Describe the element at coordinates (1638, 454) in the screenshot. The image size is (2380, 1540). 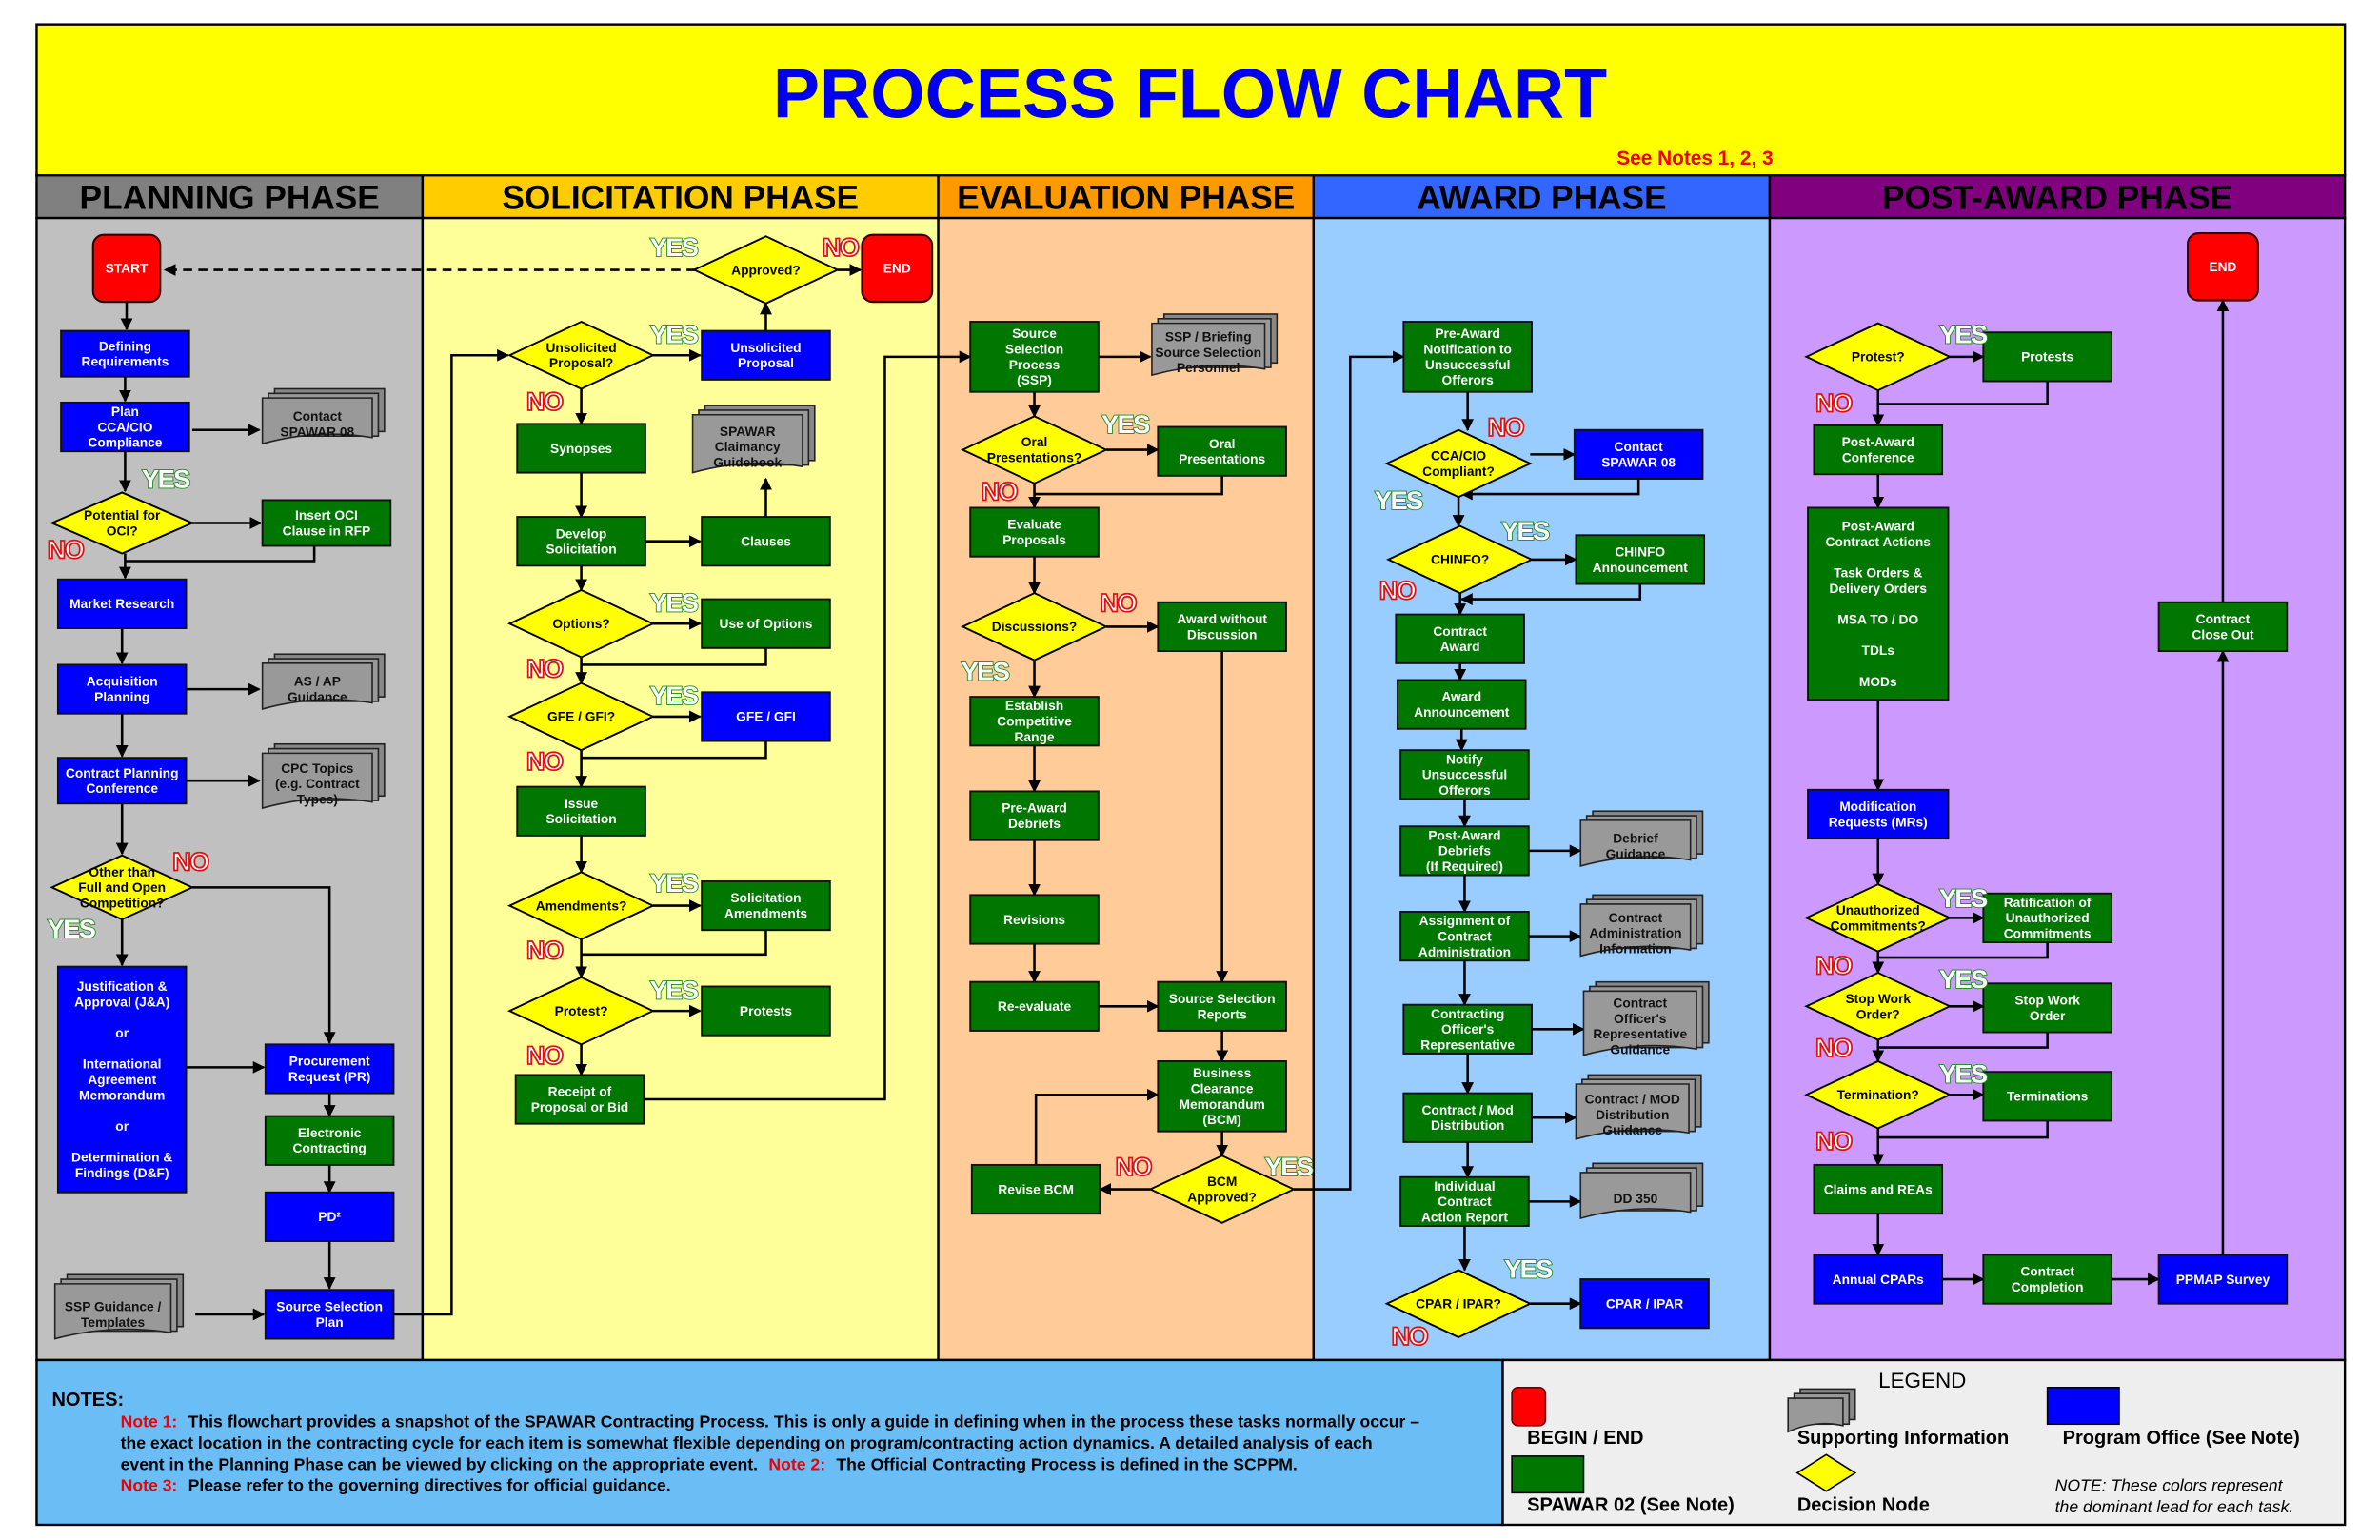
I see `node-contact08: ContactSPAWAR 08` at that location.